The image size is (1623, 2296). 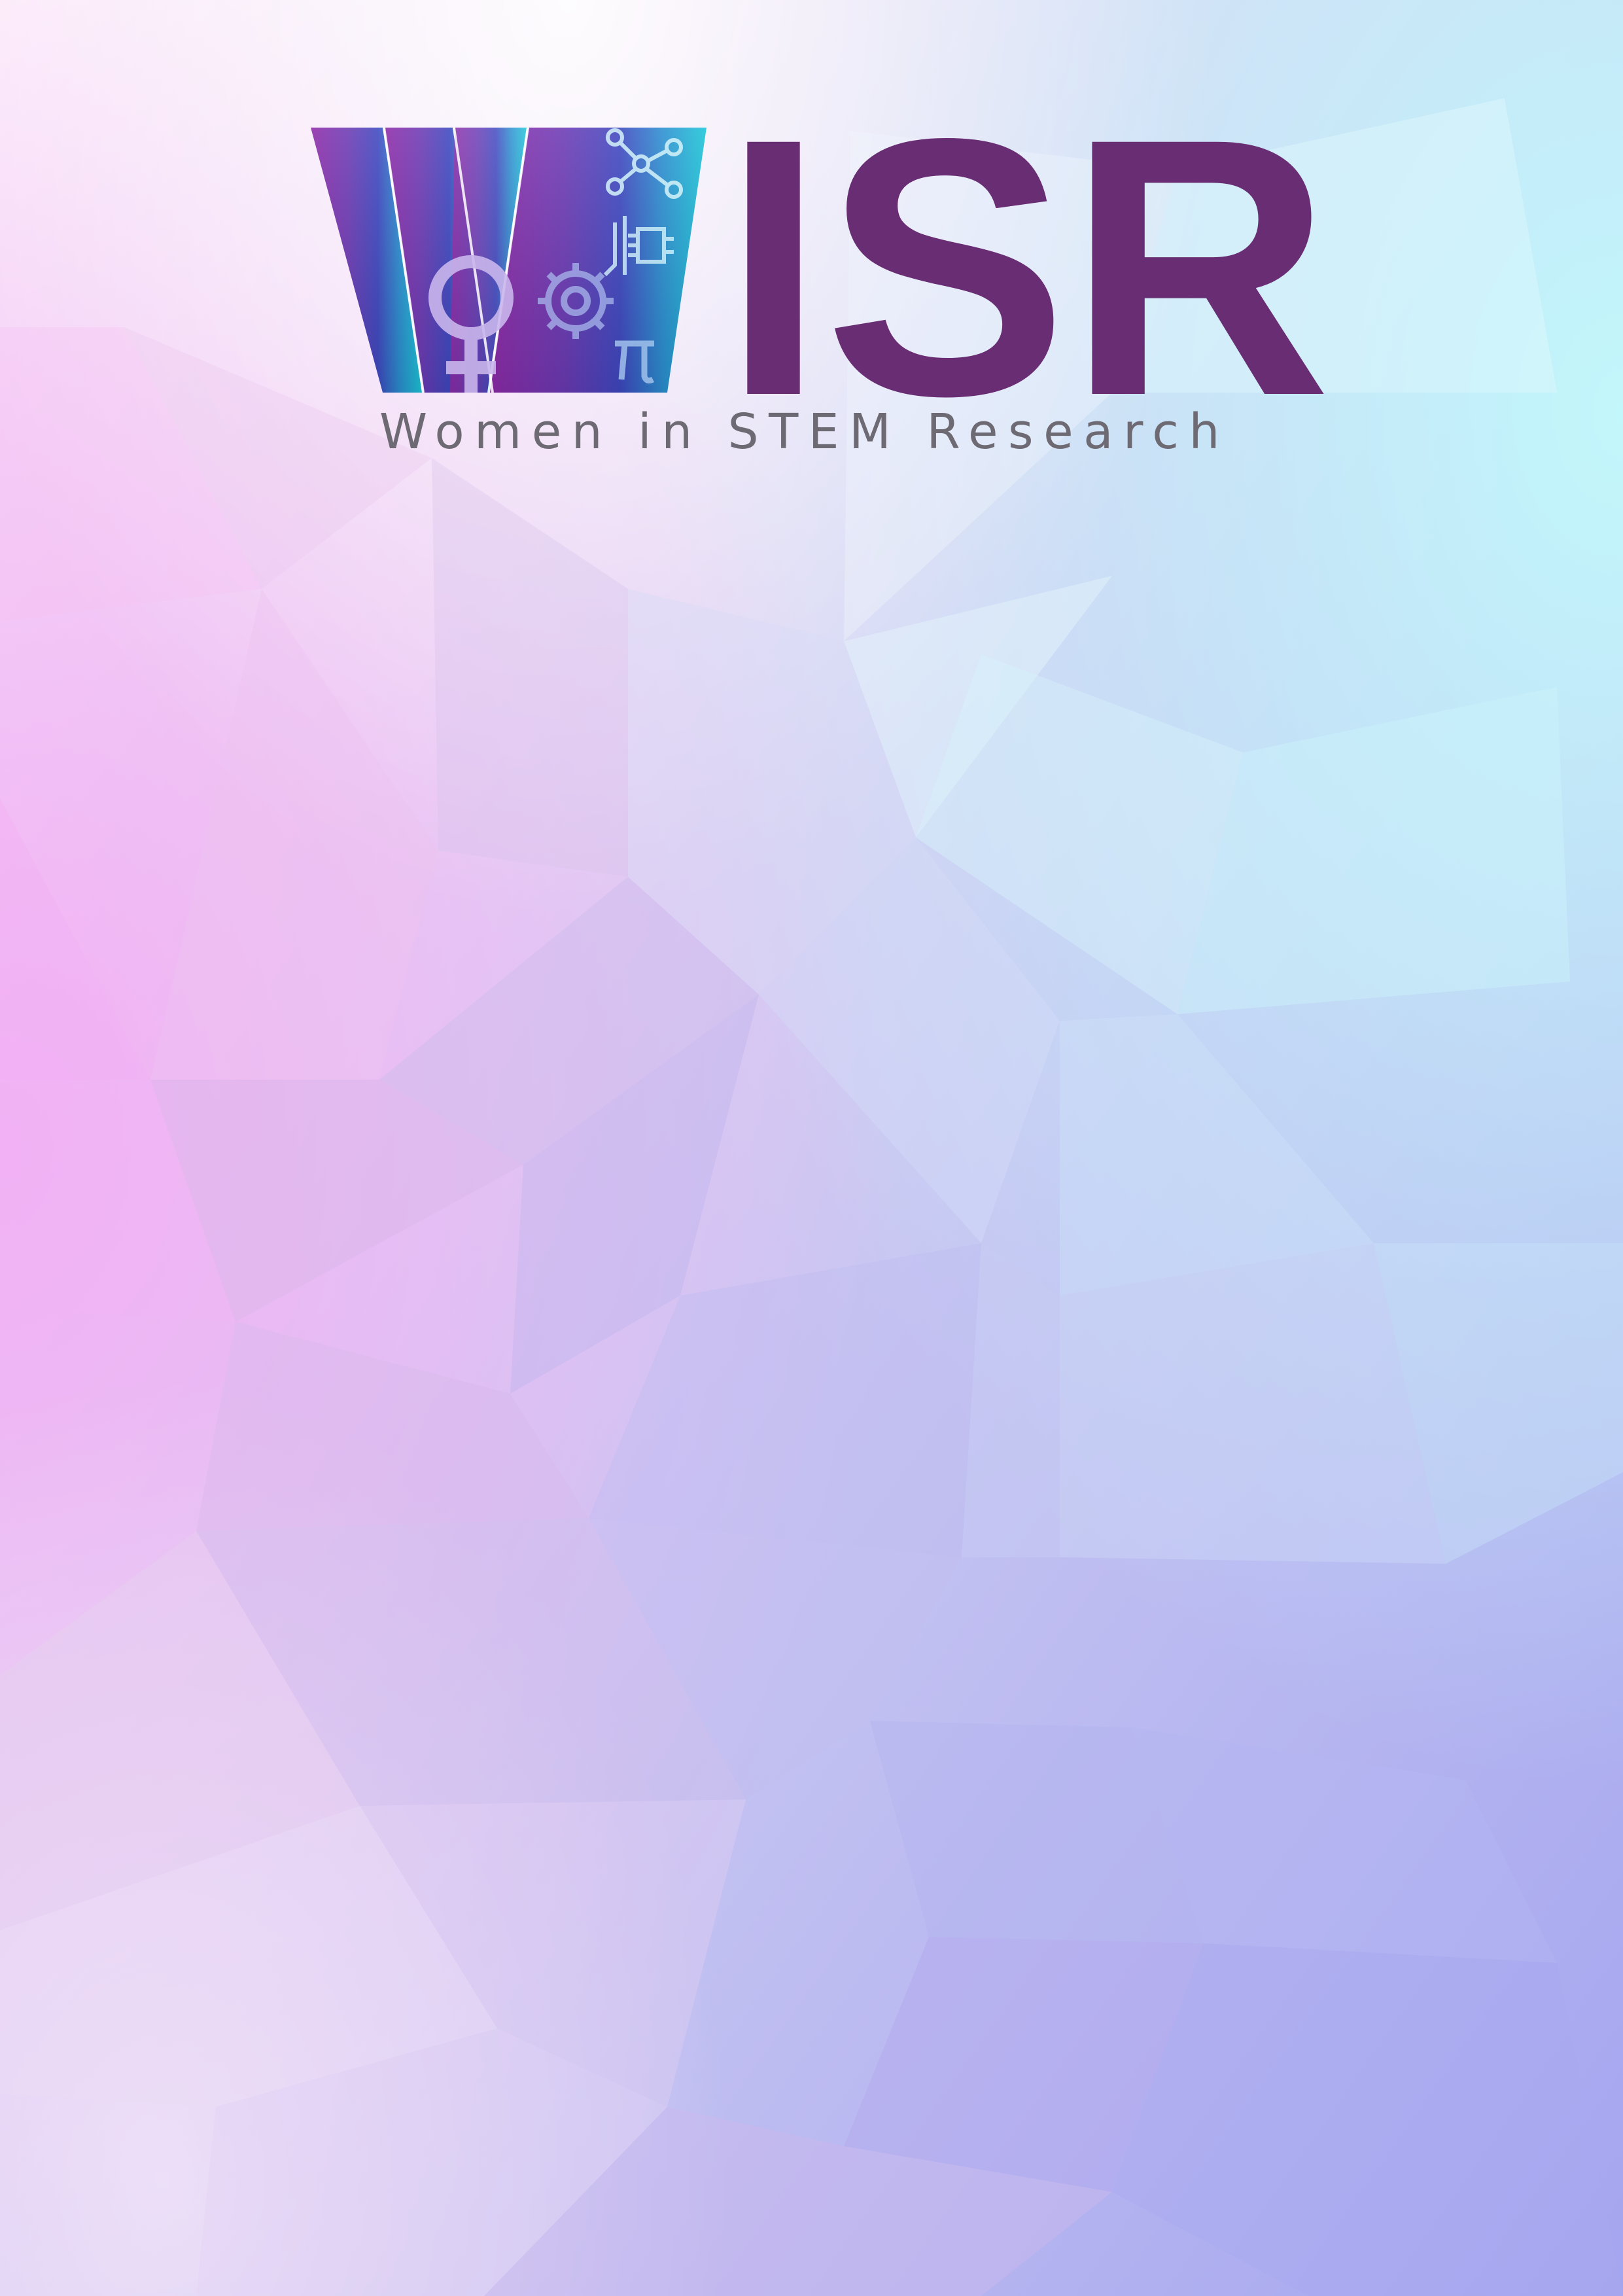 I want to click on tagline: Women in STEM Research, so click(x=805, y=432).